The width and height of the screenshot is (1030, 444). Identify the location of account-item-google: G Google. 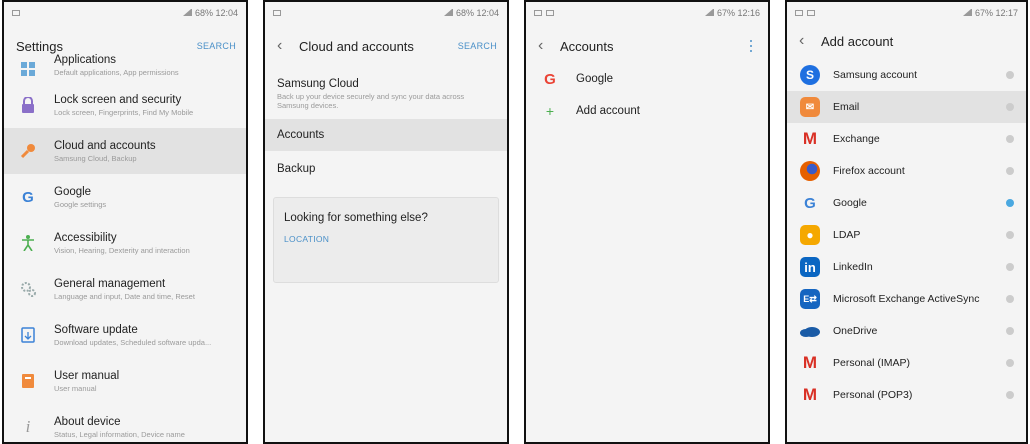
(647, 79).